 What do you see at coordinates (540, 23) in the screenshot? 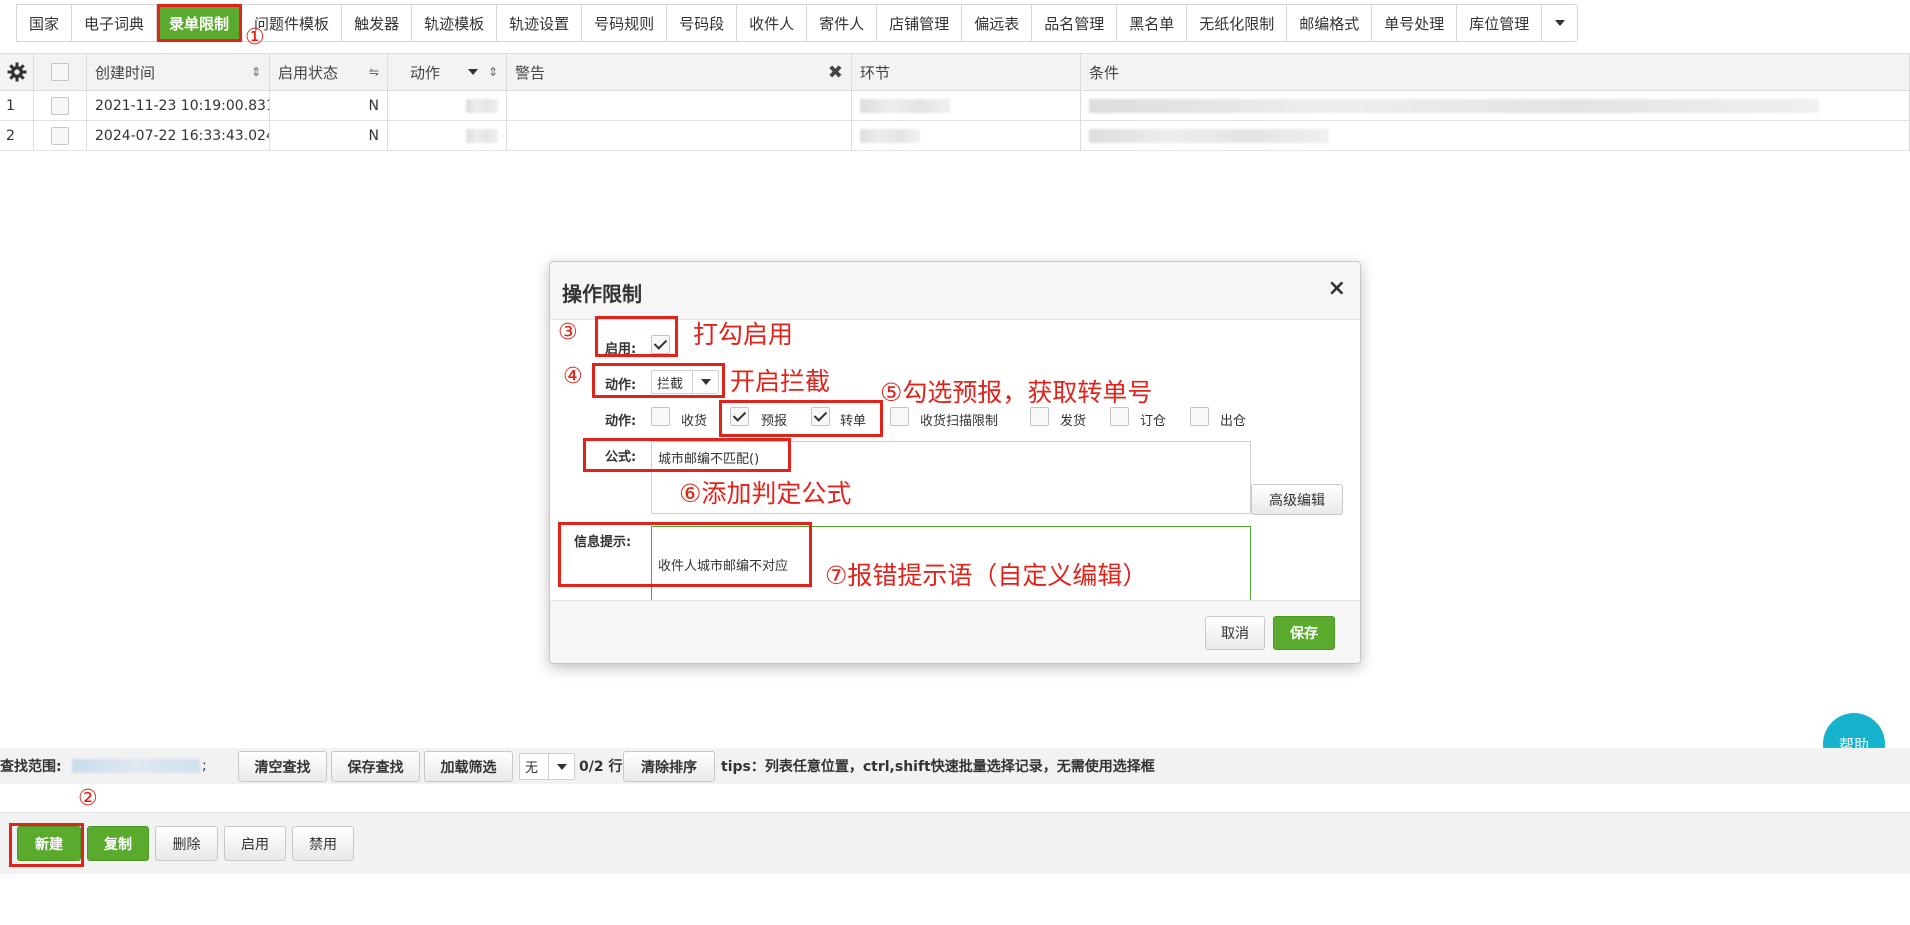
I see `tab-track-settings: 轨迹设置` at bounding box center [540, 23].